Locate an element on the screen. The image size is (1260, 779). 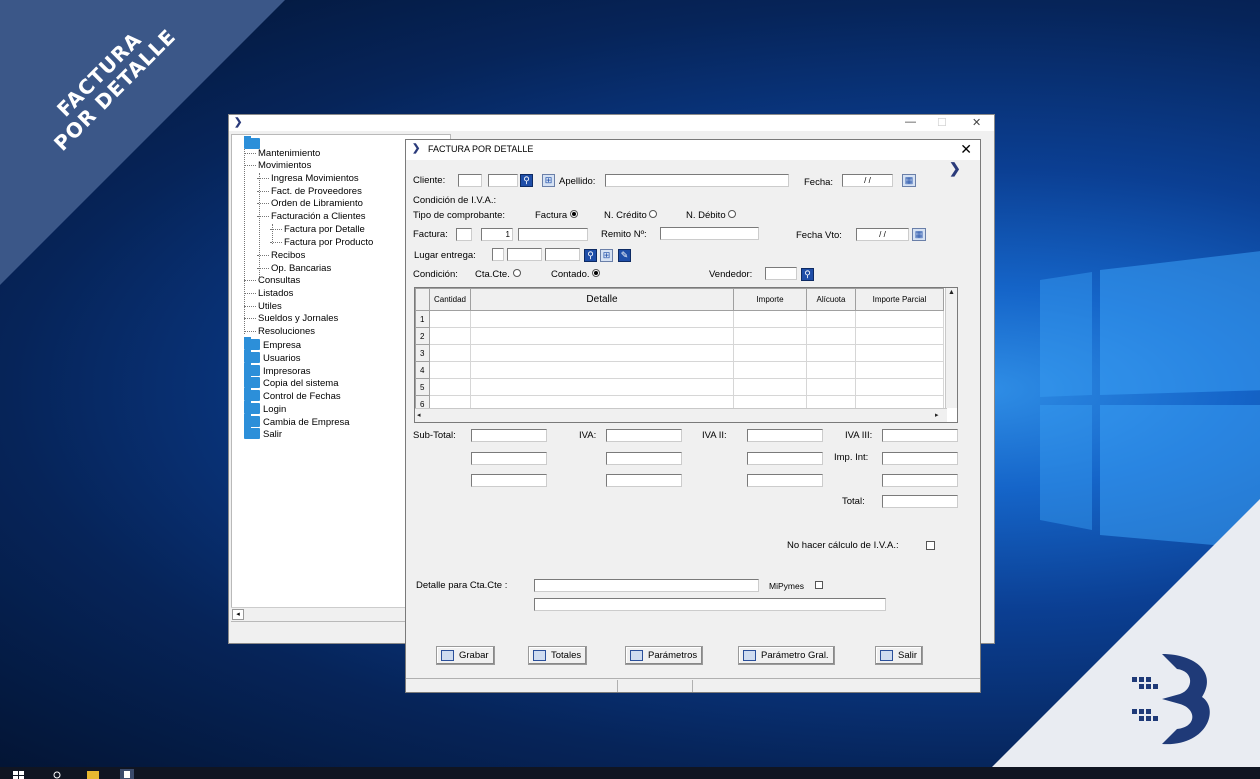
lugar-edit-icon: ✎ is located at coordinates (624, 255).